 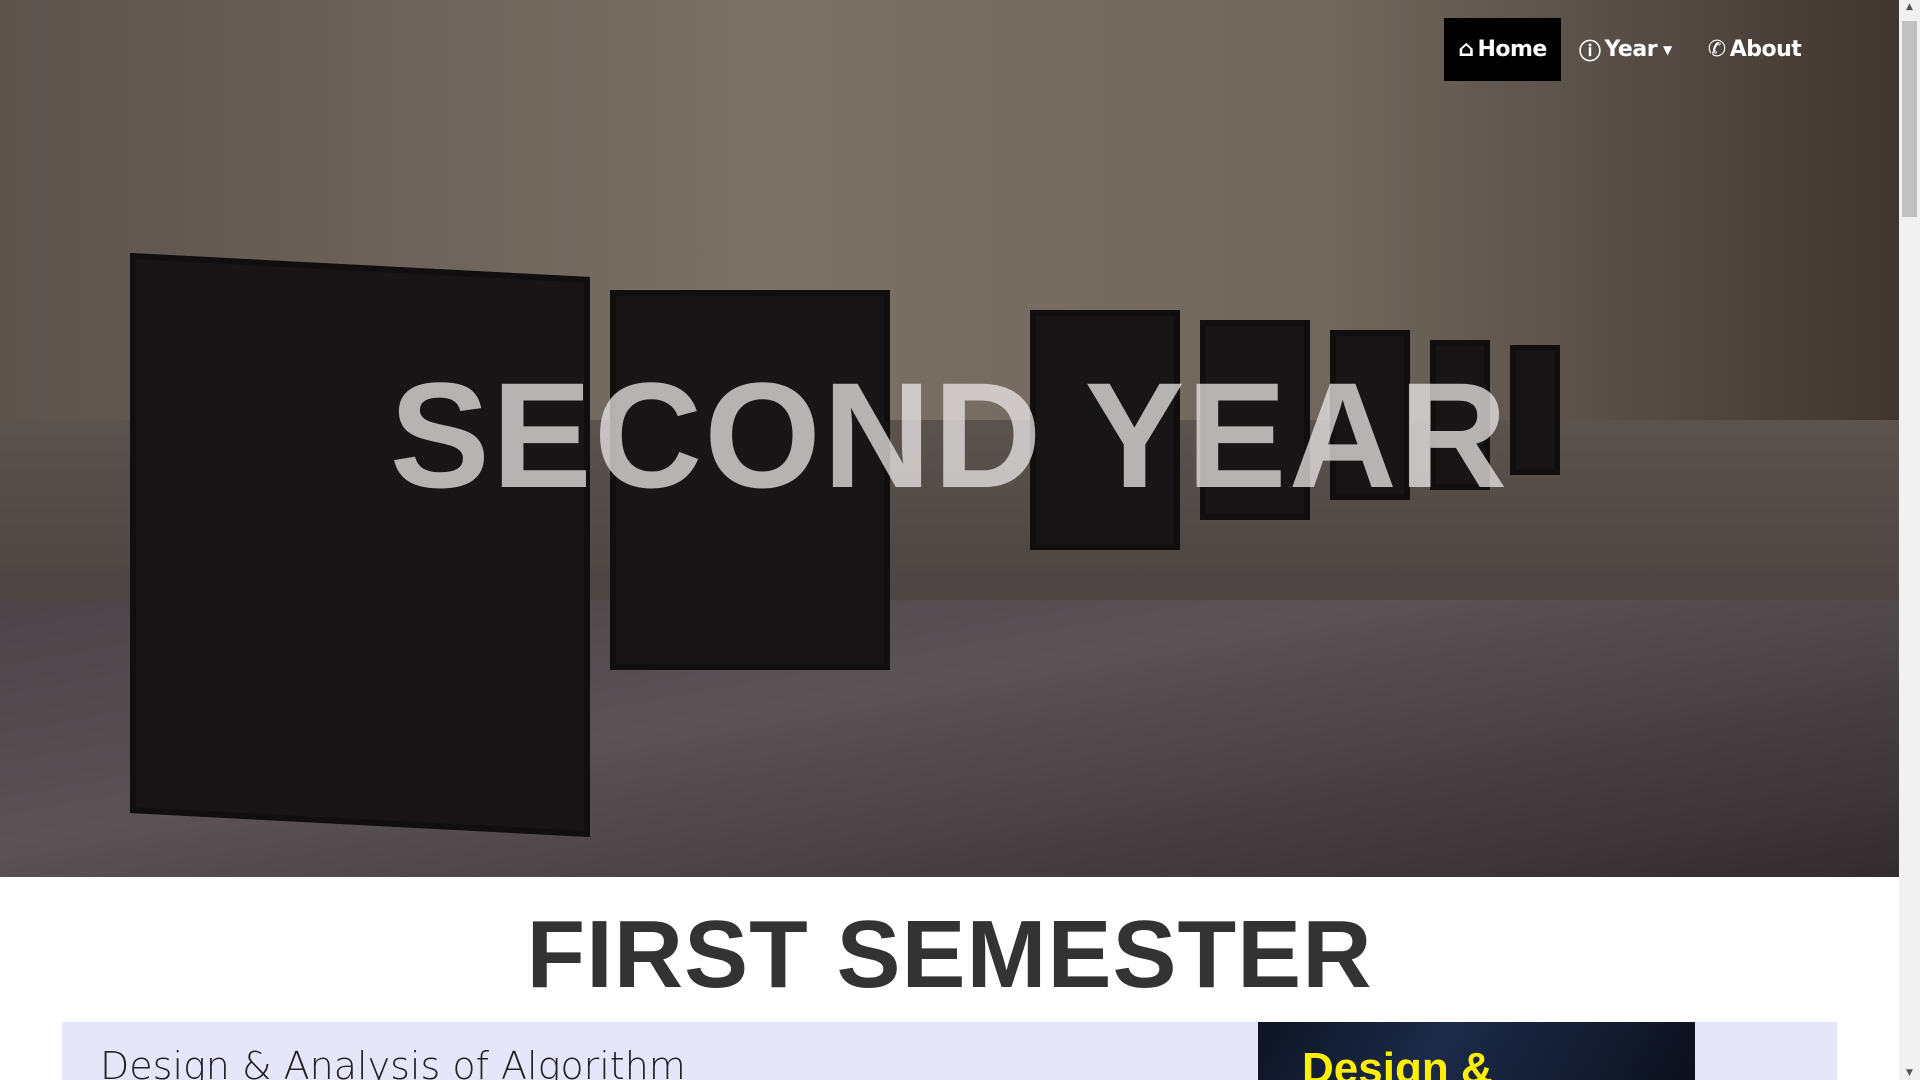 What do you see at coordinates (1909, 119) in the screenshot?
I see `scrollbar-thumb` at bounding box center [1909, 119].